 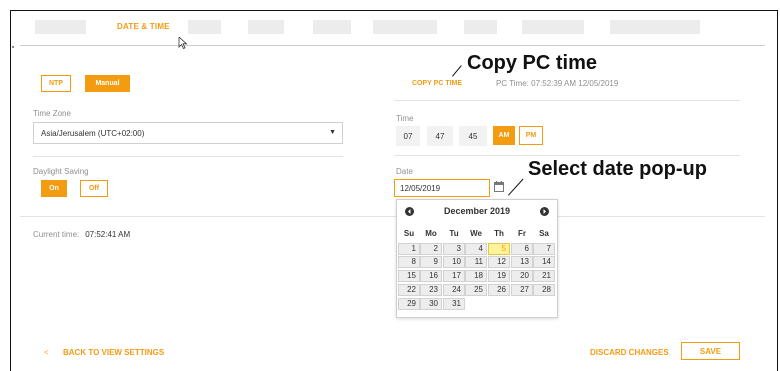 What do you see at coordinates (476, 290) in the screenshot?
I see `calendar-day: 25` at bounding box center [476, 290].